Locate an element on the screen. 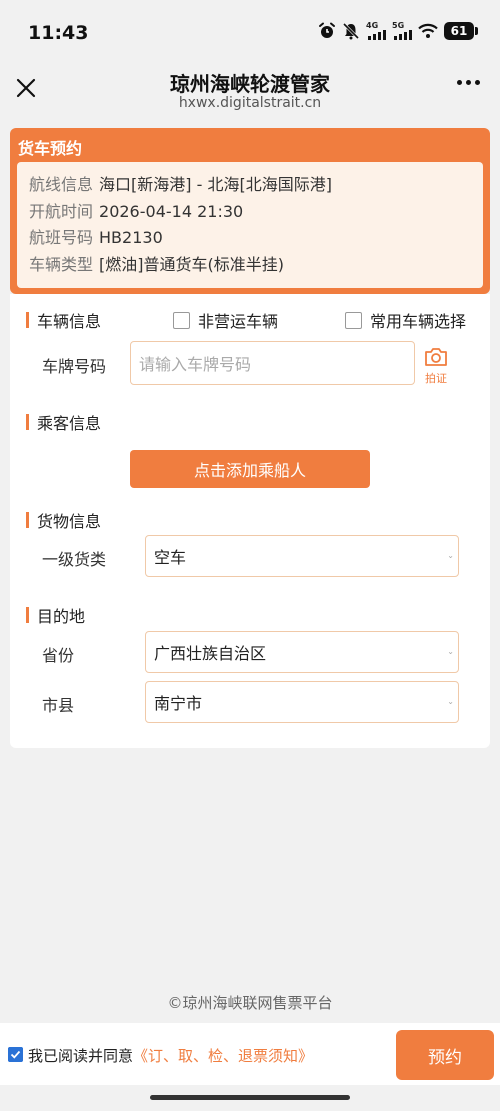 This screenshot has height=1111, width=500. cargo-category-label: 一级货类 is located at coordinates (74, 559).